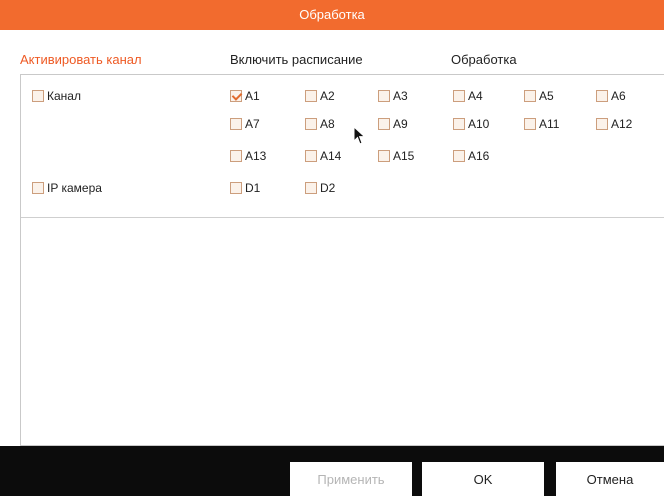  What do you see at coordinates (351, 479) in the screenshot?
I see `apply-button: Применить` at bounding box center [351, 479].